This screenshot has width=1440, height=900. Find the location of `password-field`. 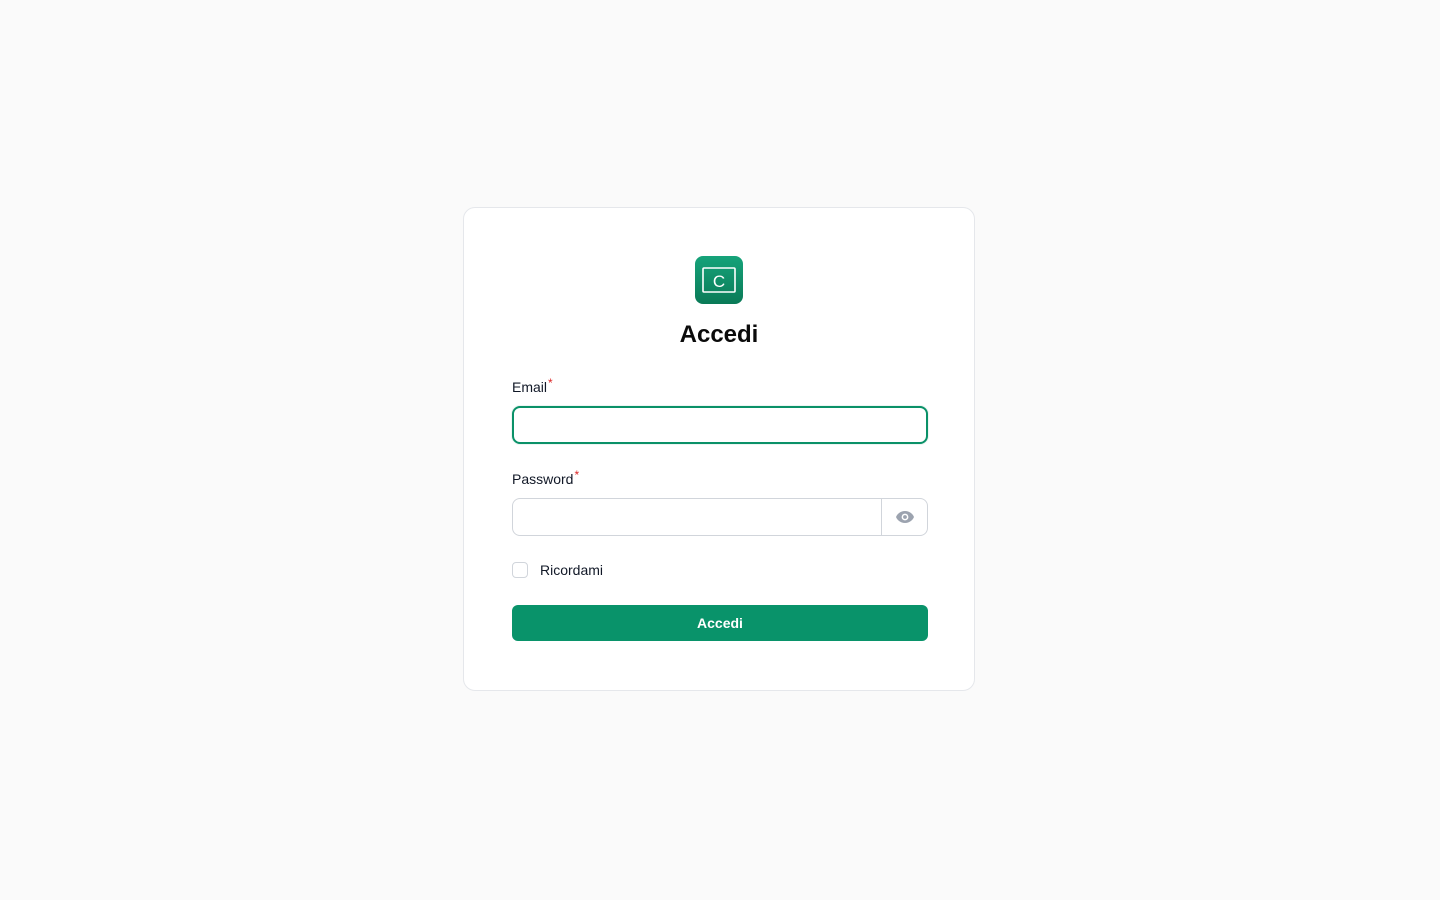

password-field is located at coordinates (697, 517).